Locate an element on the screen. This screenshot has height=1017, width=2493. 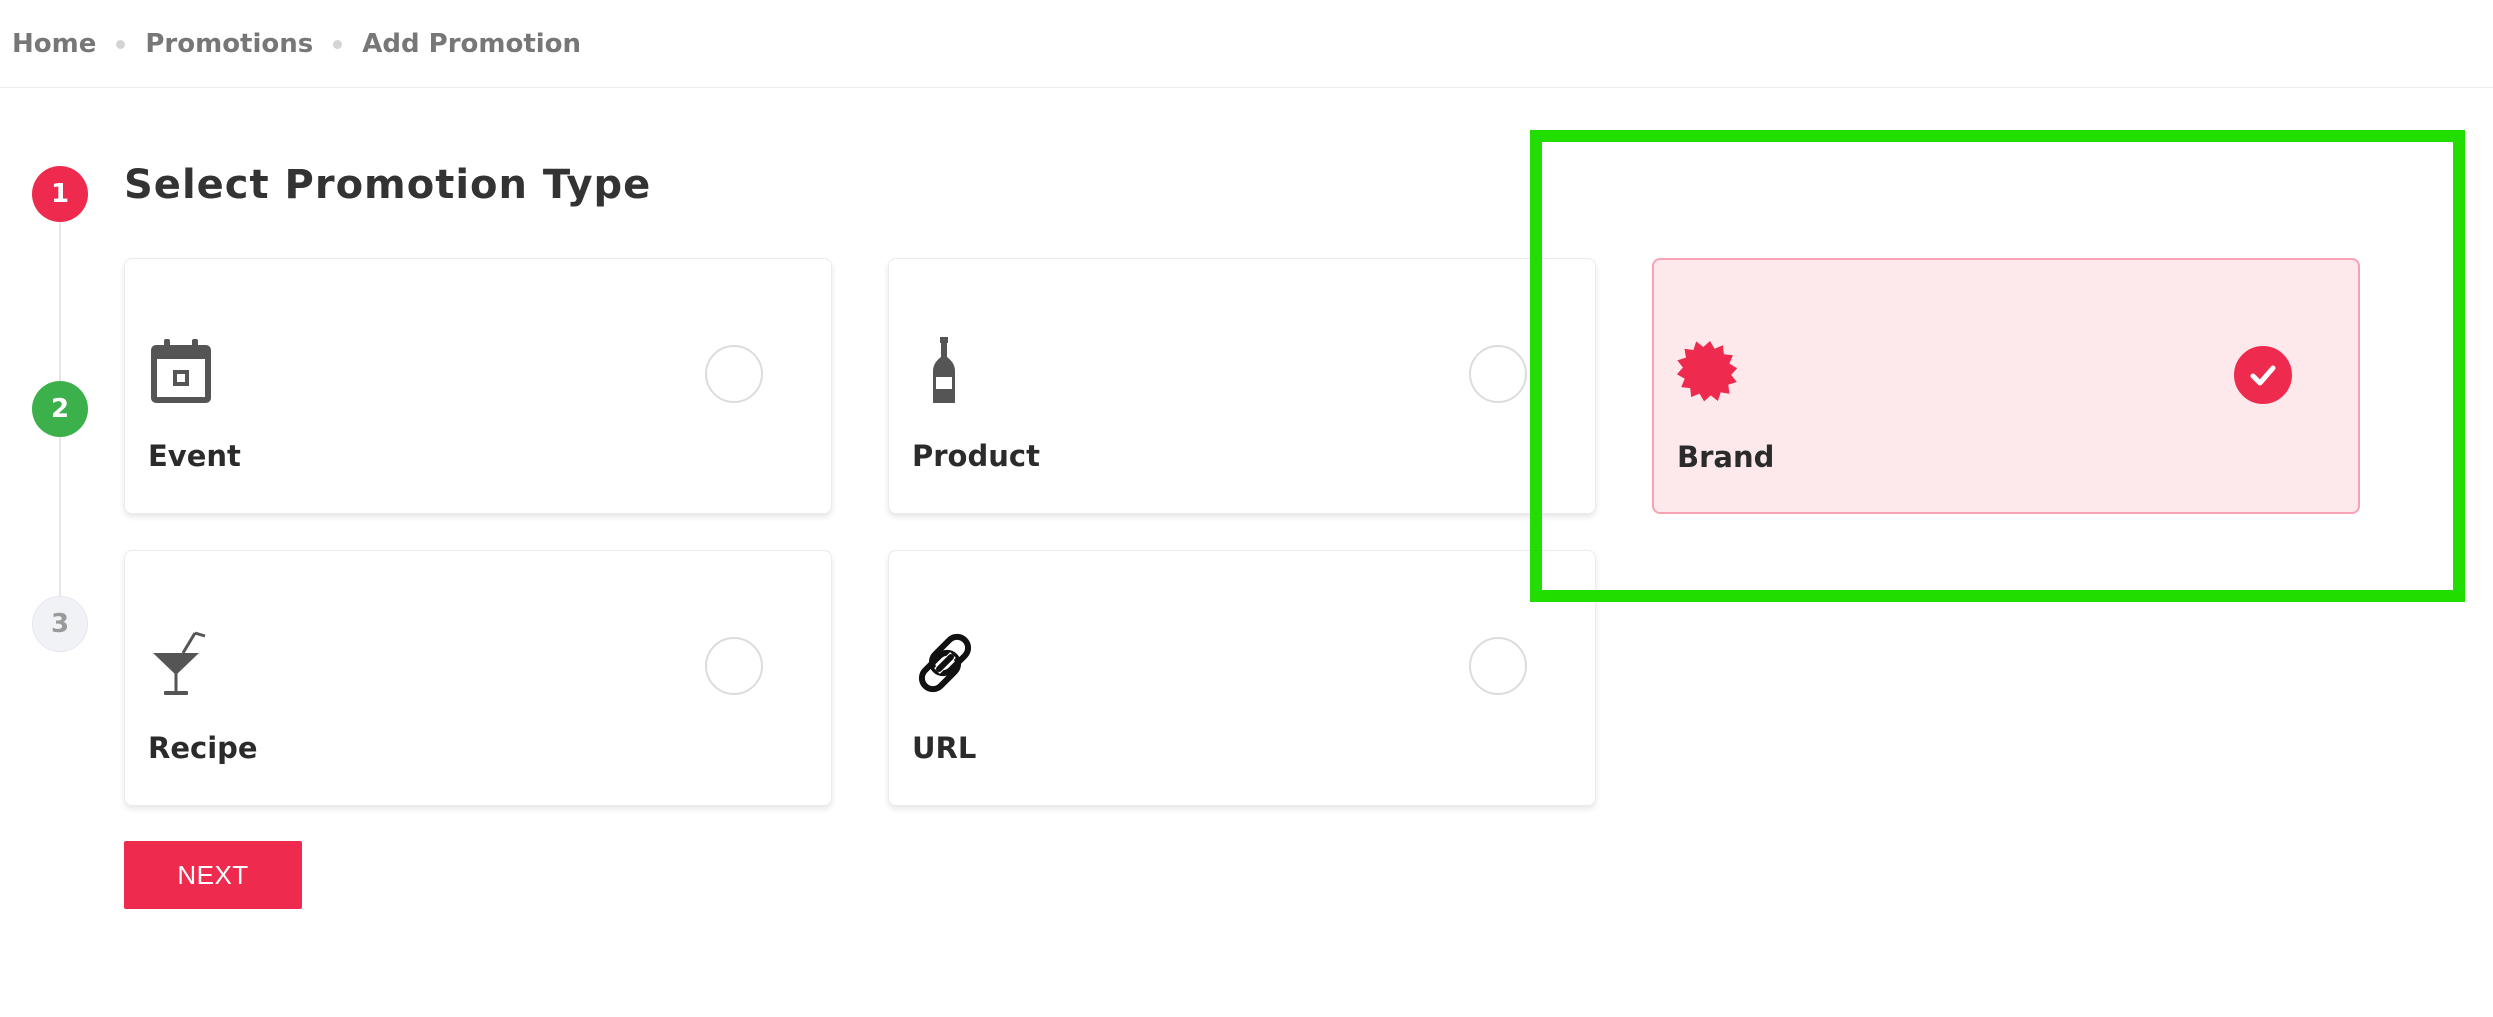
calendar-icon is located at coordinates (181, 371).